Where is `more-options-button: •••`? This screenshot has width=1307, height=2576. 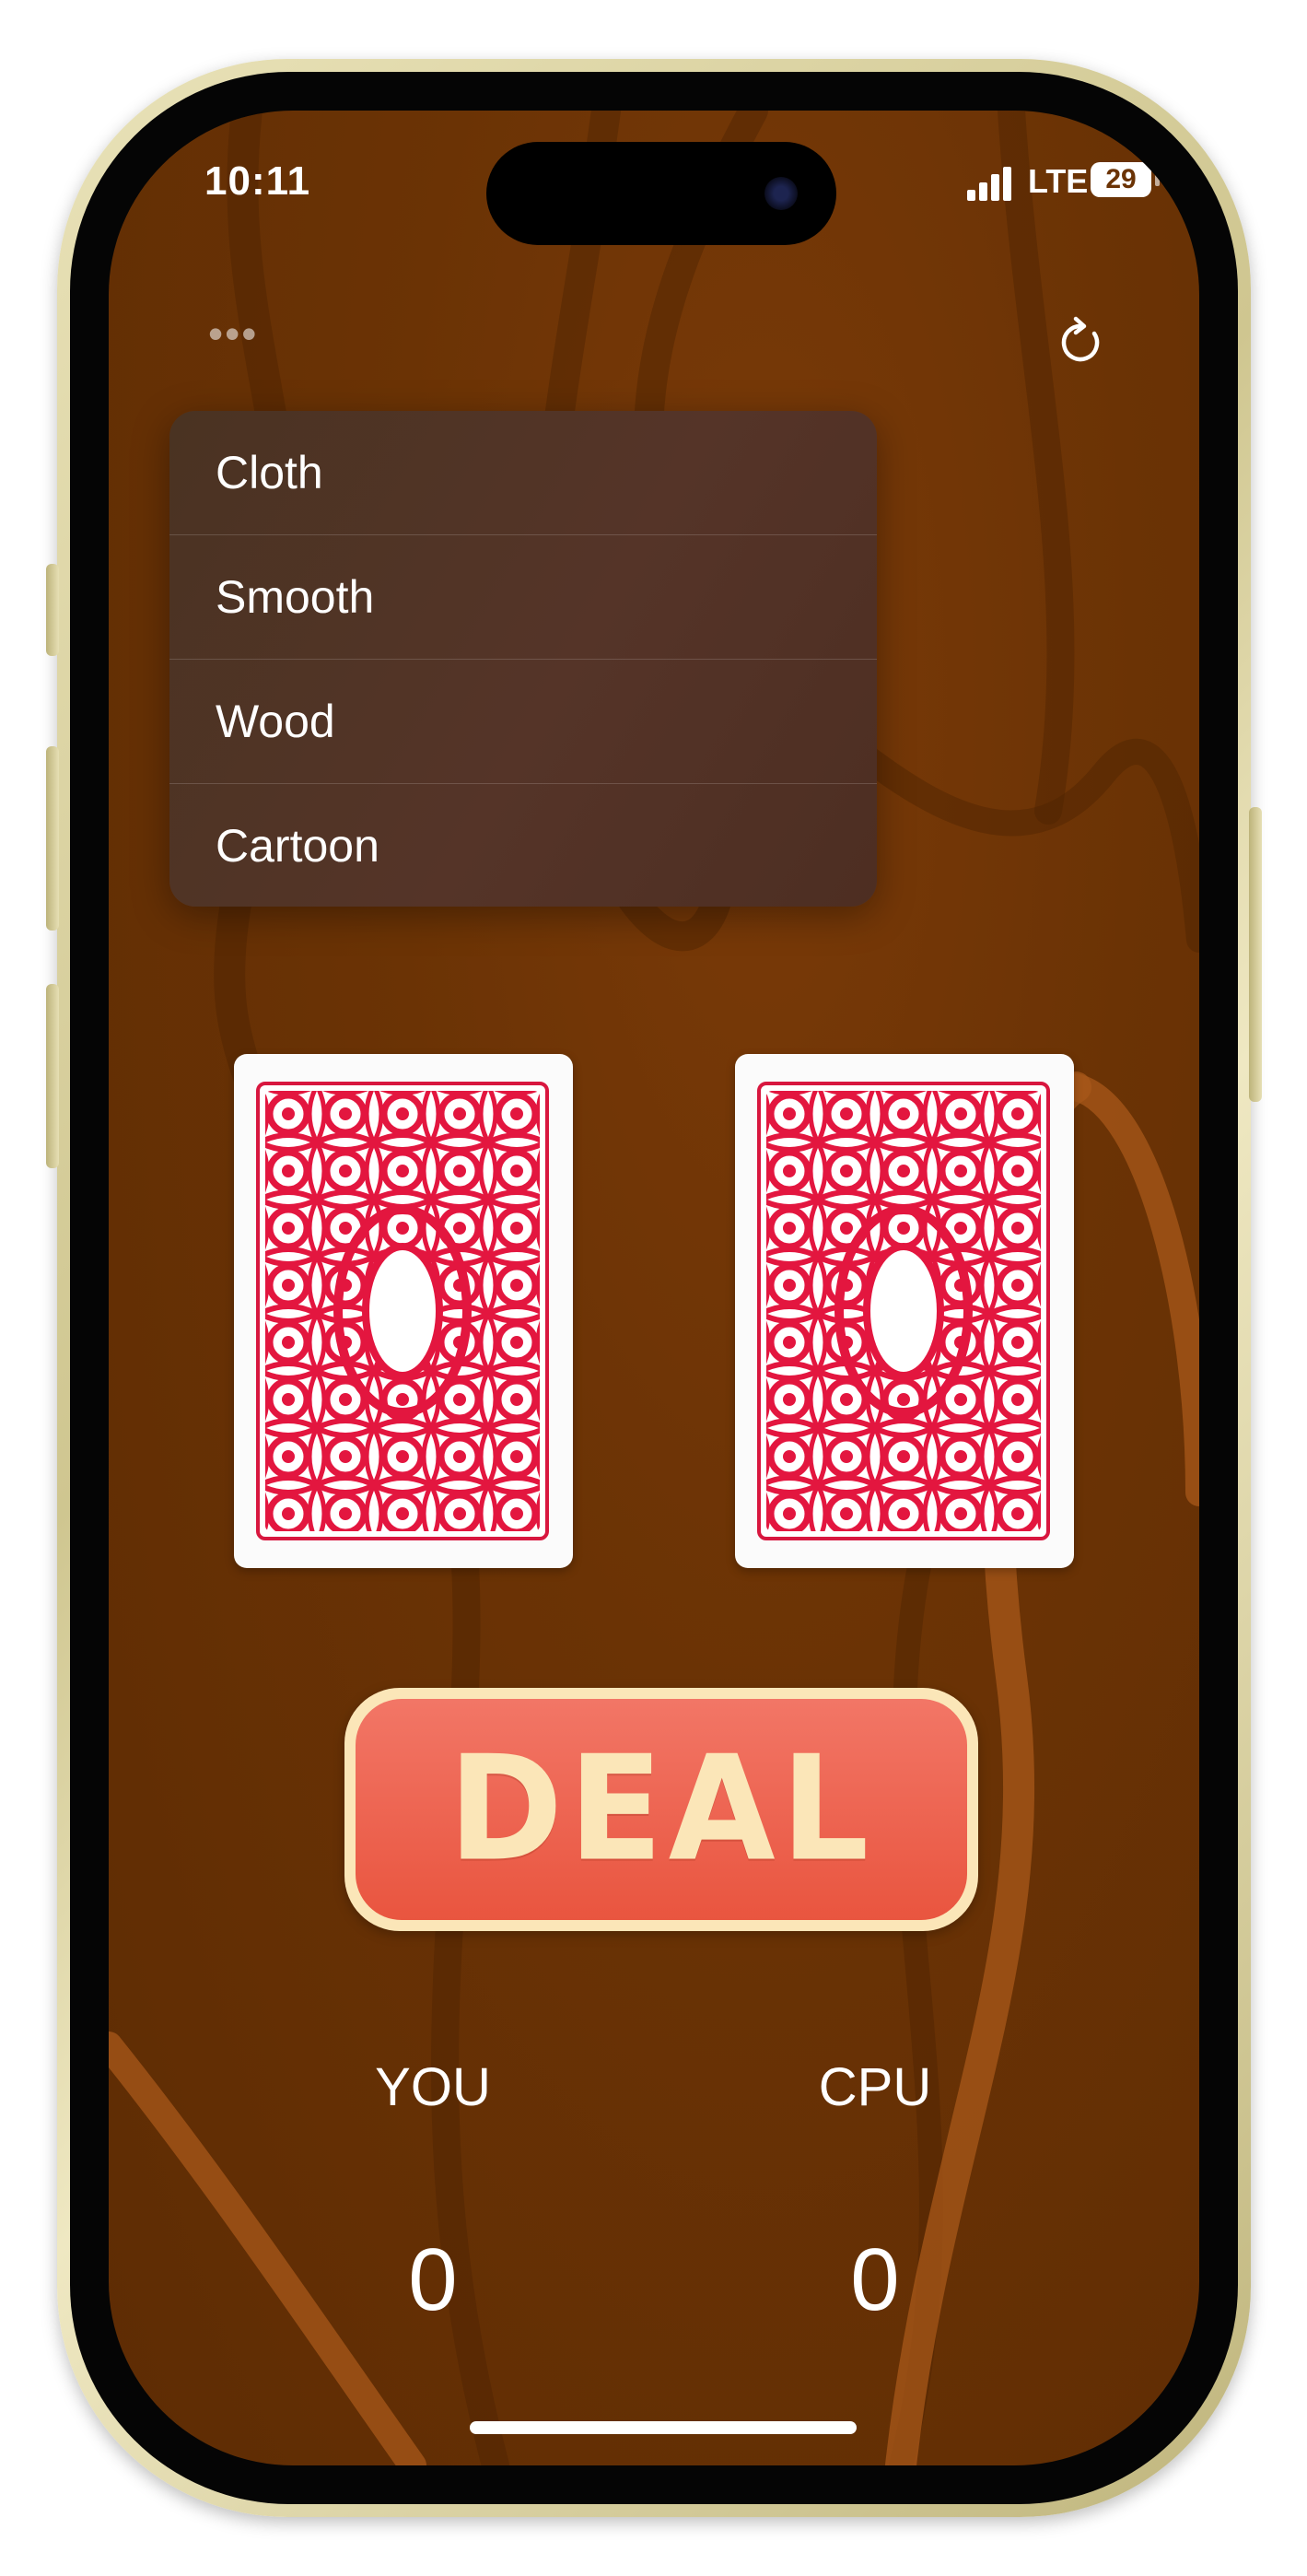 more-options-button: ••• is located at coordinates (236, 333).